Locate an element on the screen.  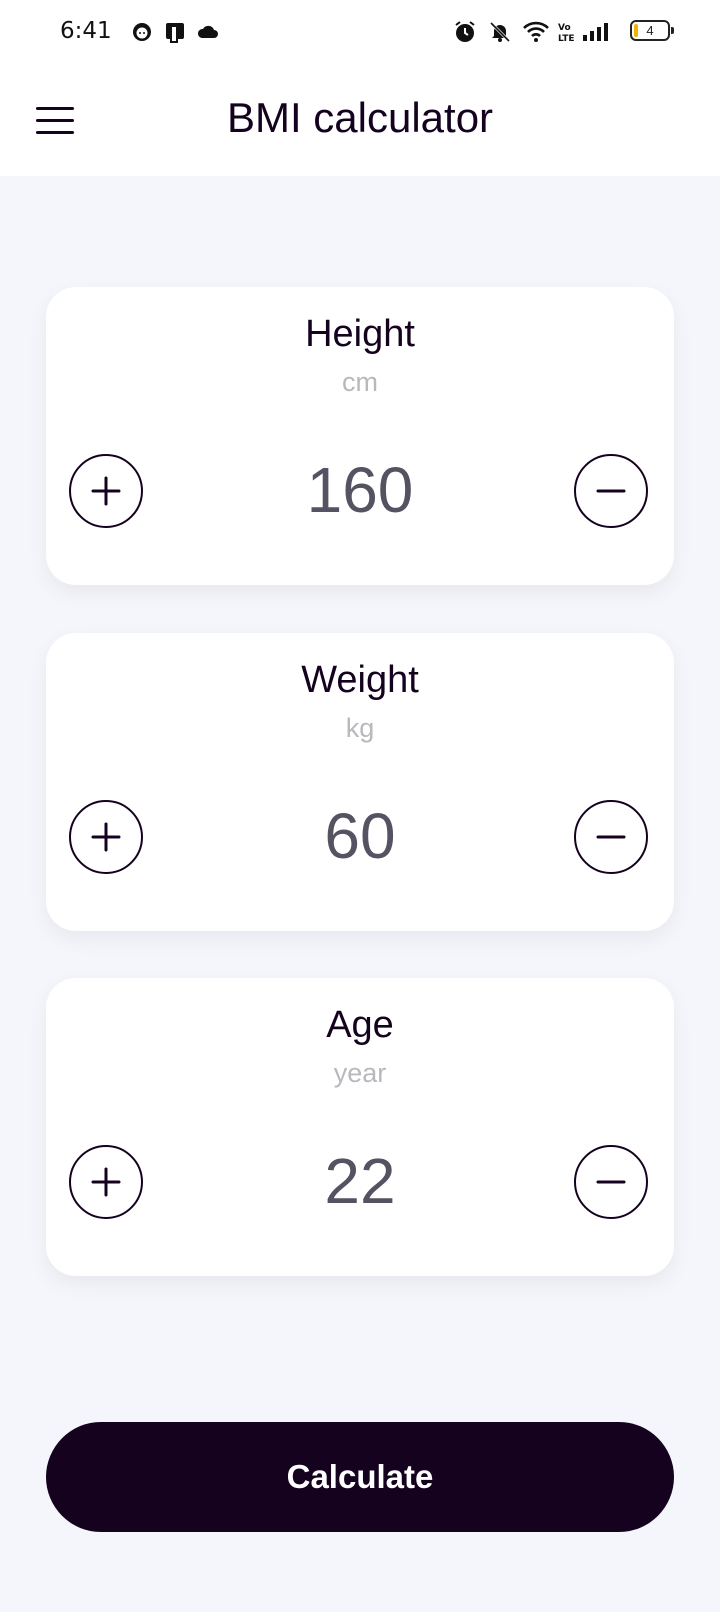
mute-icon is located at coordinates (500, 32).